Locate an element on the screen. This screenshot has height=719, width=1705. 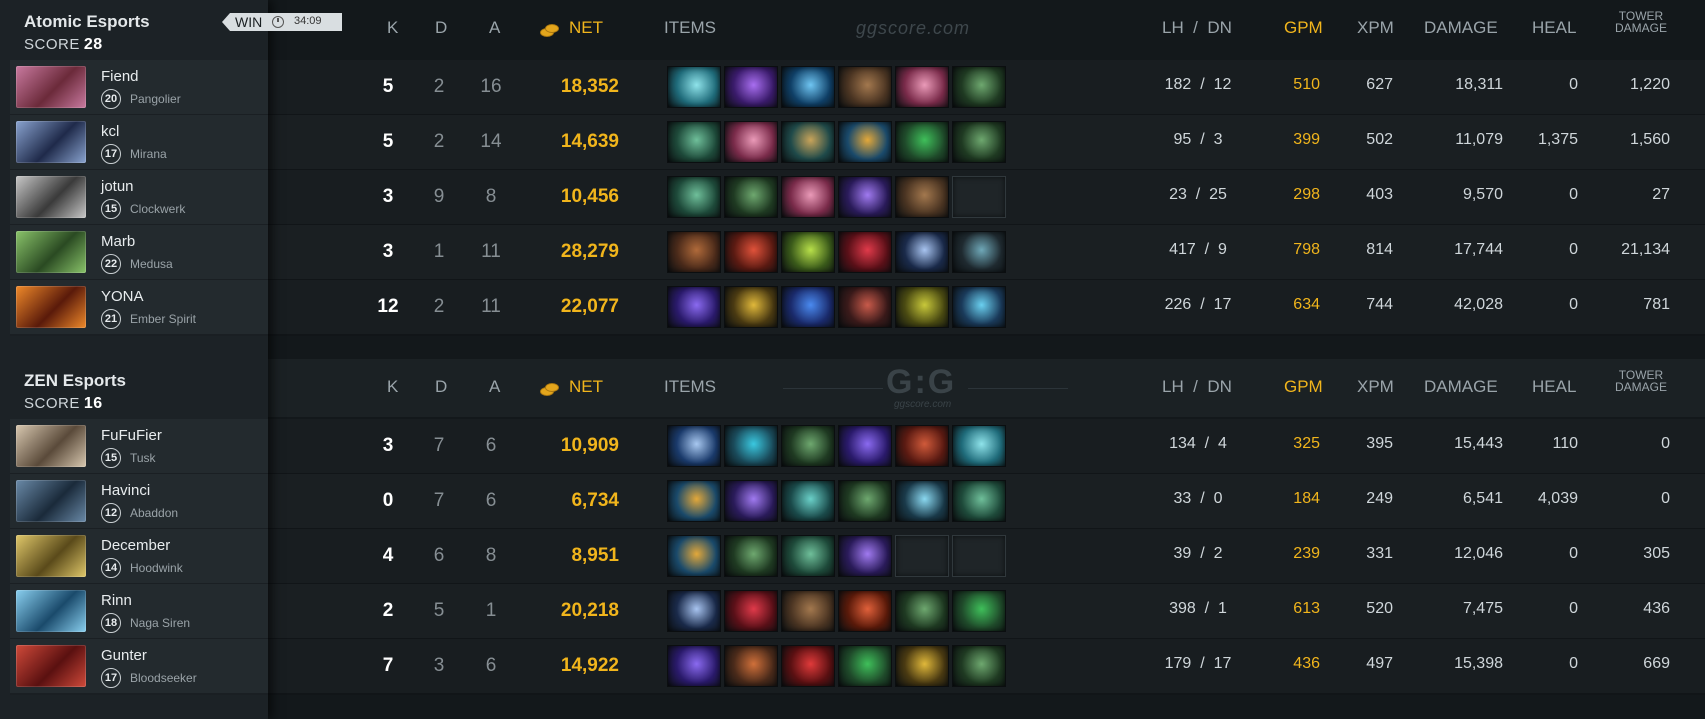
header-last-hits-denies: LH / DN is located at coordinates (1197, 27).